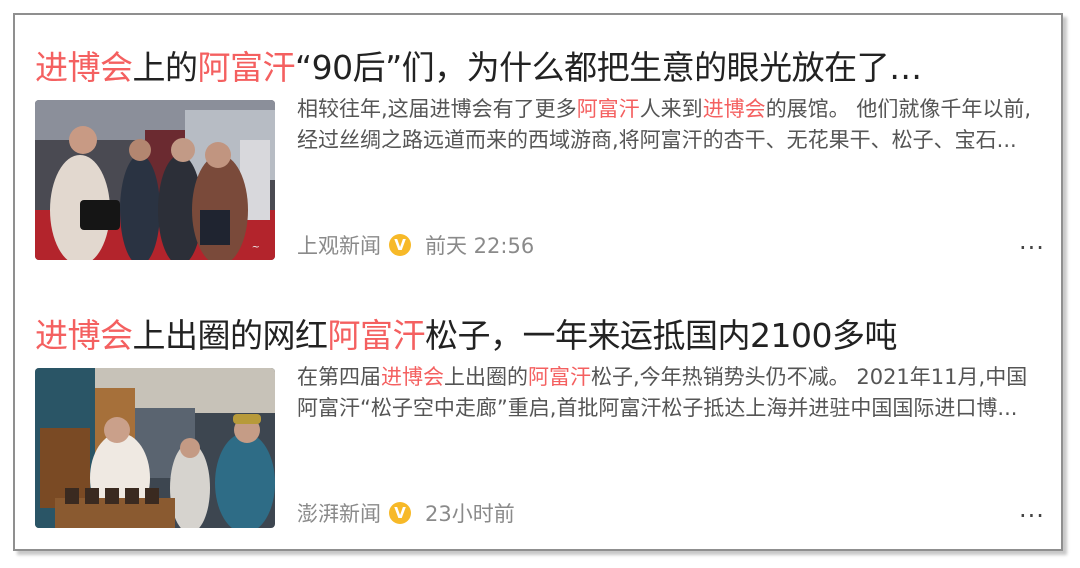 The width and height of the screenshot is (1080, 568). What do you see at coordinates (480, 246) in the screenshot?
I see `publish-time: 前天 22:56` at bounding box center [480, 246].